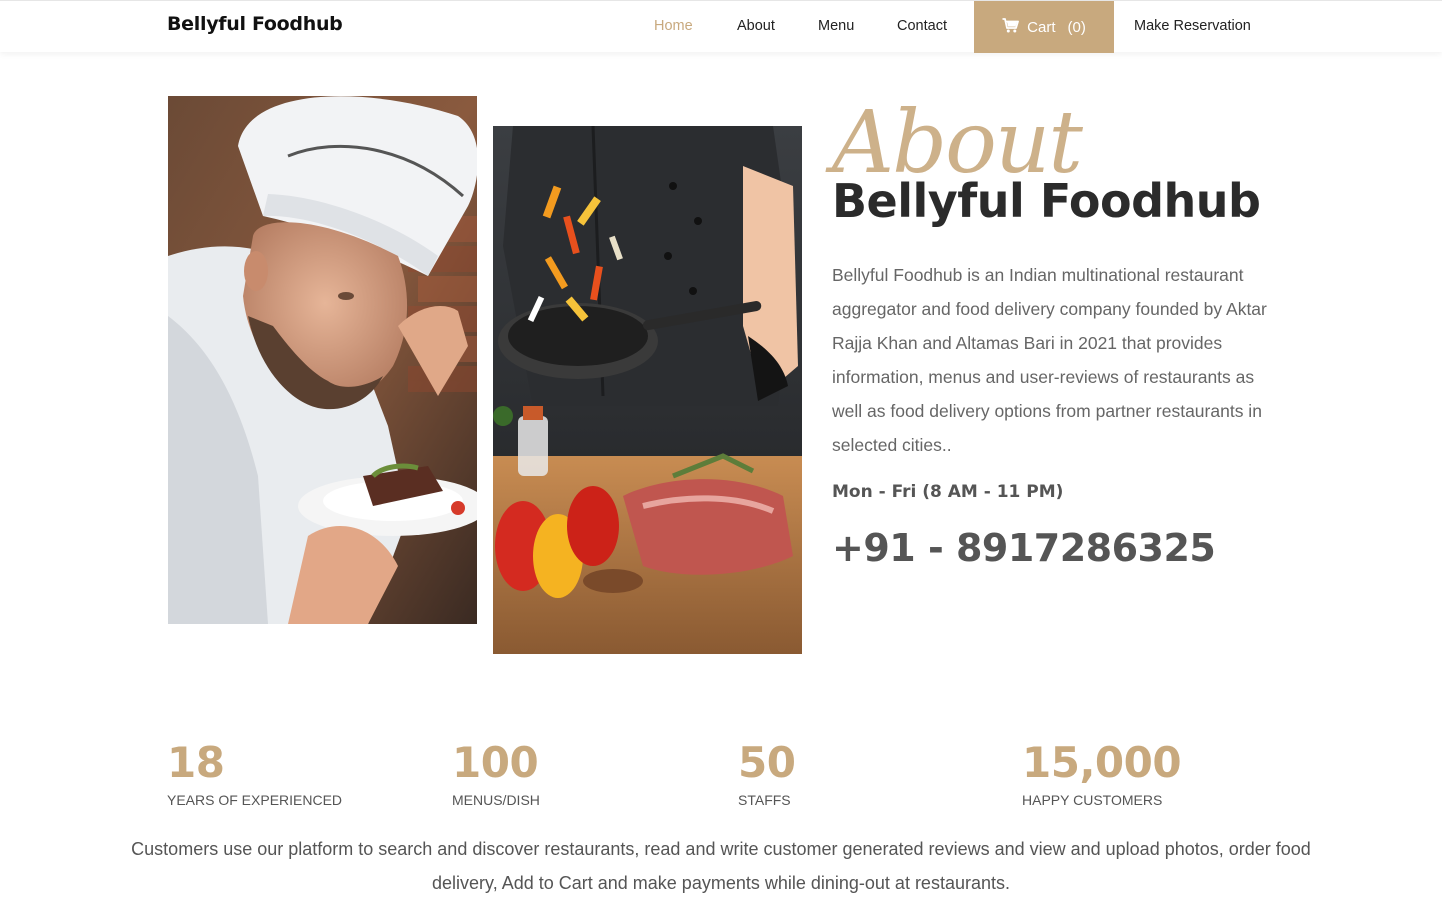 The width and height of the screenshot is (1442, 922). What do you see at coordinates (322, 360) in the screenshot?
I see `chef-plating-photo` at bounding box center [322, 360].